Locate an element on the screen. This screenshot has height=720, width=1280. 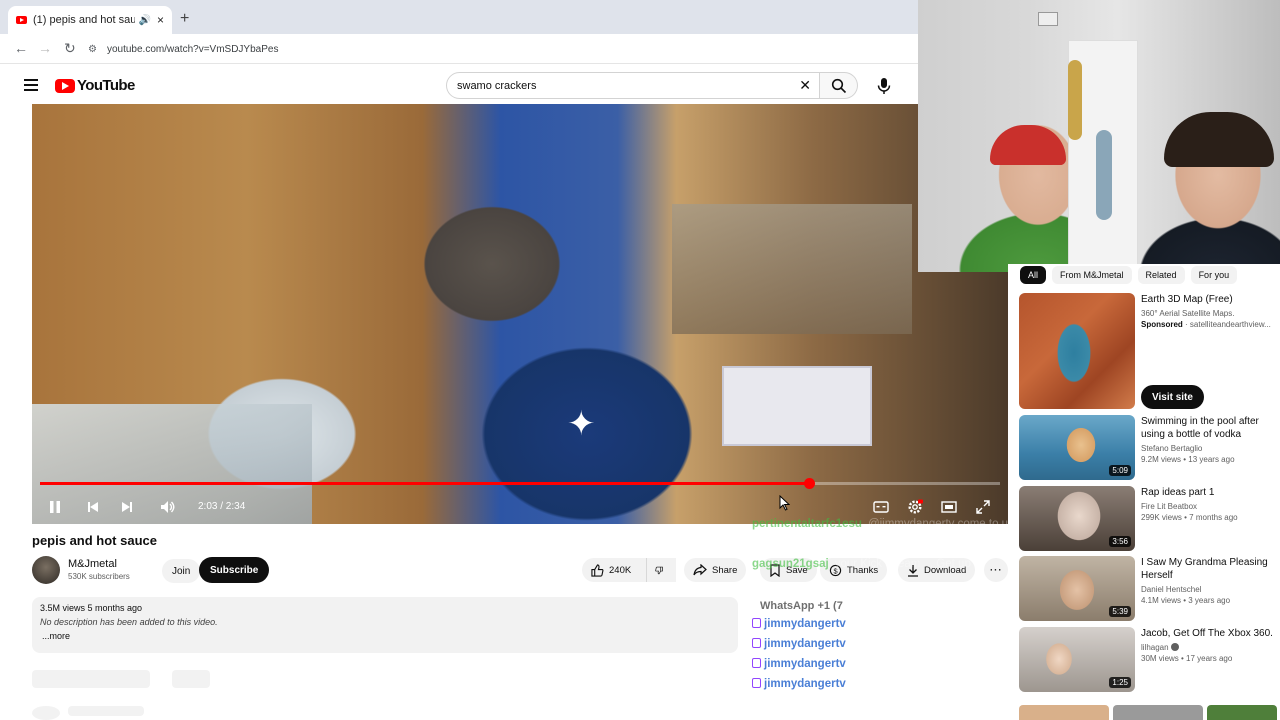
site-info-icon: ⚙ is located at coordinates (92, 49).